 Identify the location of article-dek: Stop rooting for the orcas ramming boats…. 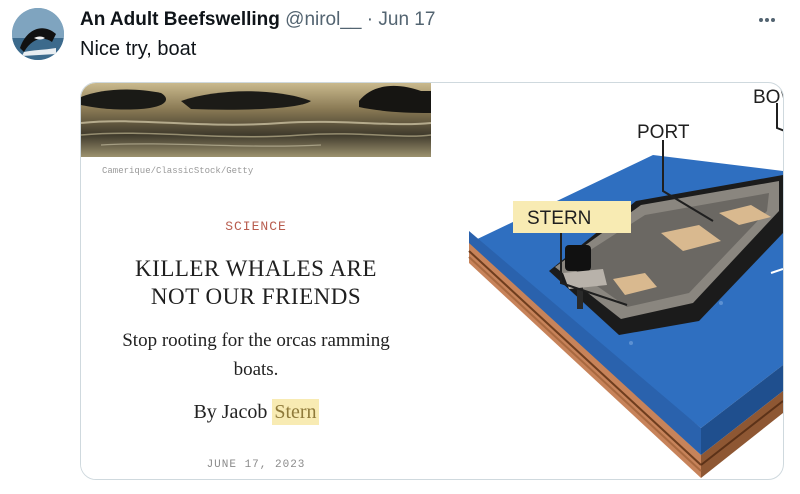
(256, 355).